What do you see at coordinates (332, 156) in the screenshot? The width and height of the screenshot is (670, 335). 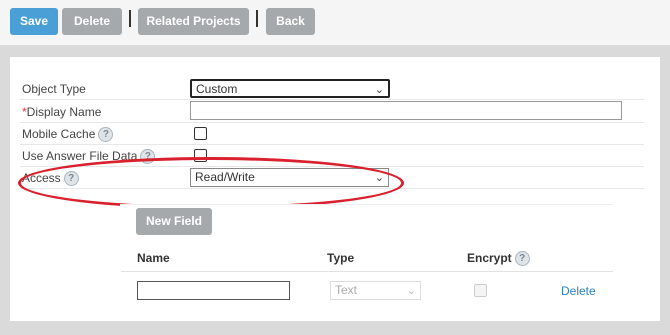 I see `use-answer-file-data-row: Use Answer File Data?` at bounding box center [332, 156].